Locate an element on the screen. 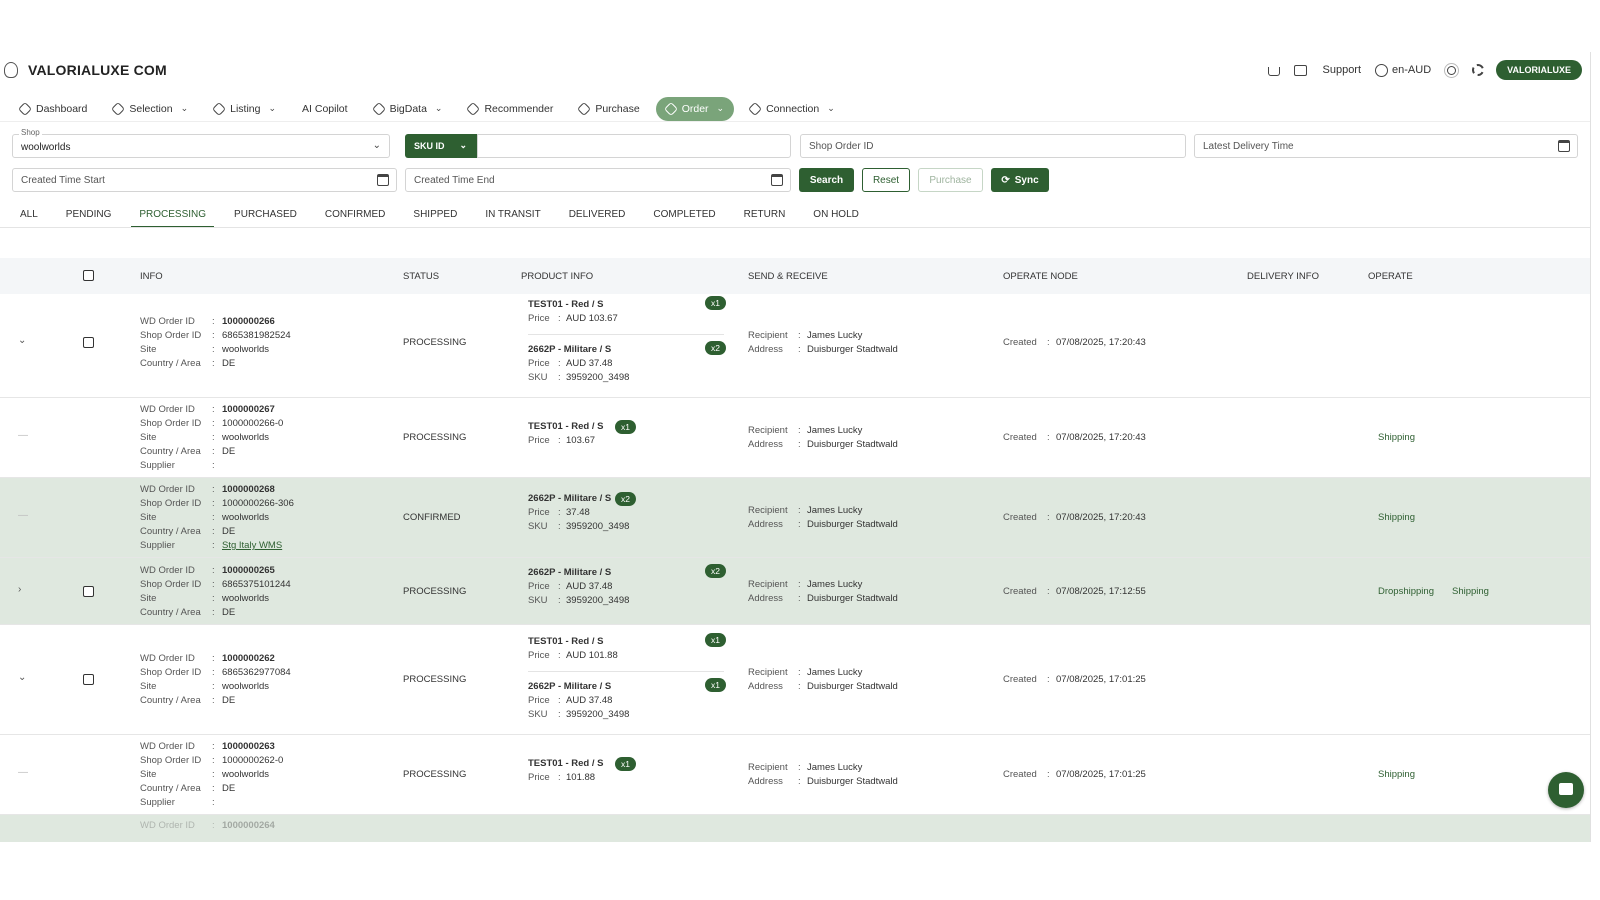 The width and height of the screenshot is (1600, 900). info-label: WD Order ID is located at coordinates (167, 409).